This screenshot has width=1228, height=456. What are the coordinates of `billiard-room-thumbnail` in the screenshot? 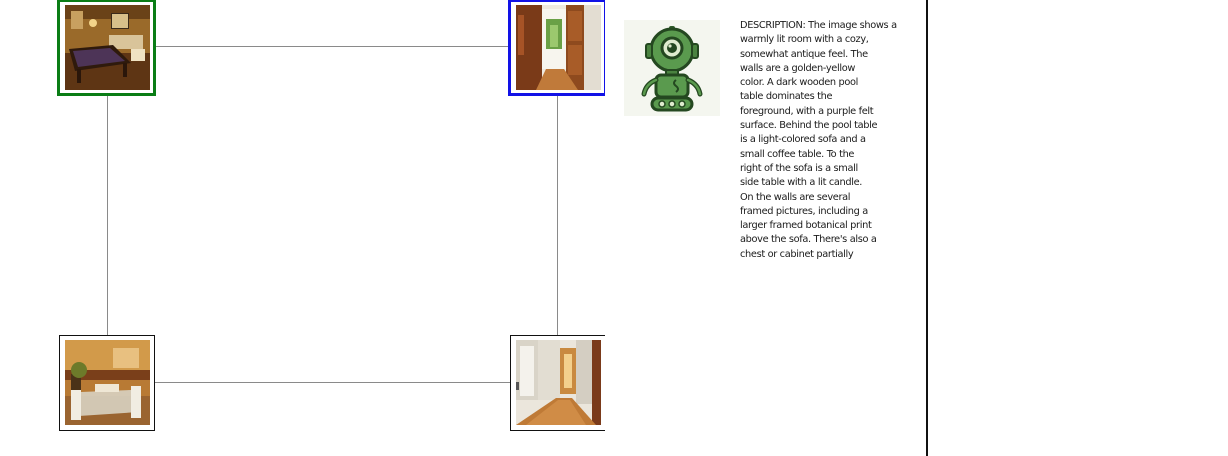 It's located at (107, 47).